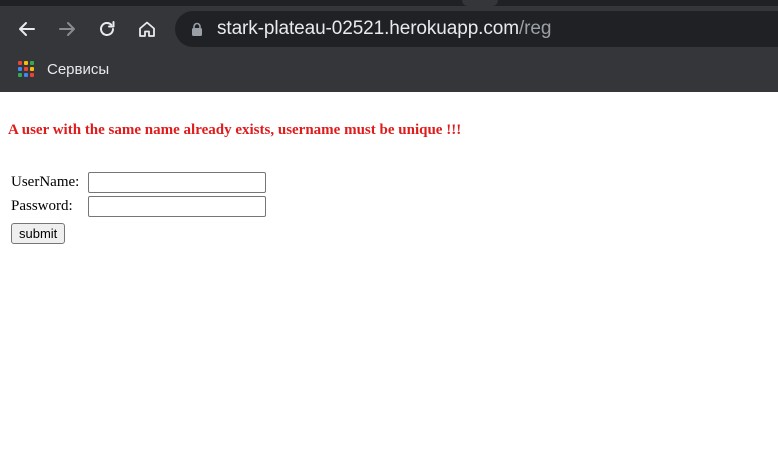 The width and height of the screenshot is (778, 449). Describe the element at coordinates (26, 69) in the screenshot. I see `apps-grid-icon` at that location.